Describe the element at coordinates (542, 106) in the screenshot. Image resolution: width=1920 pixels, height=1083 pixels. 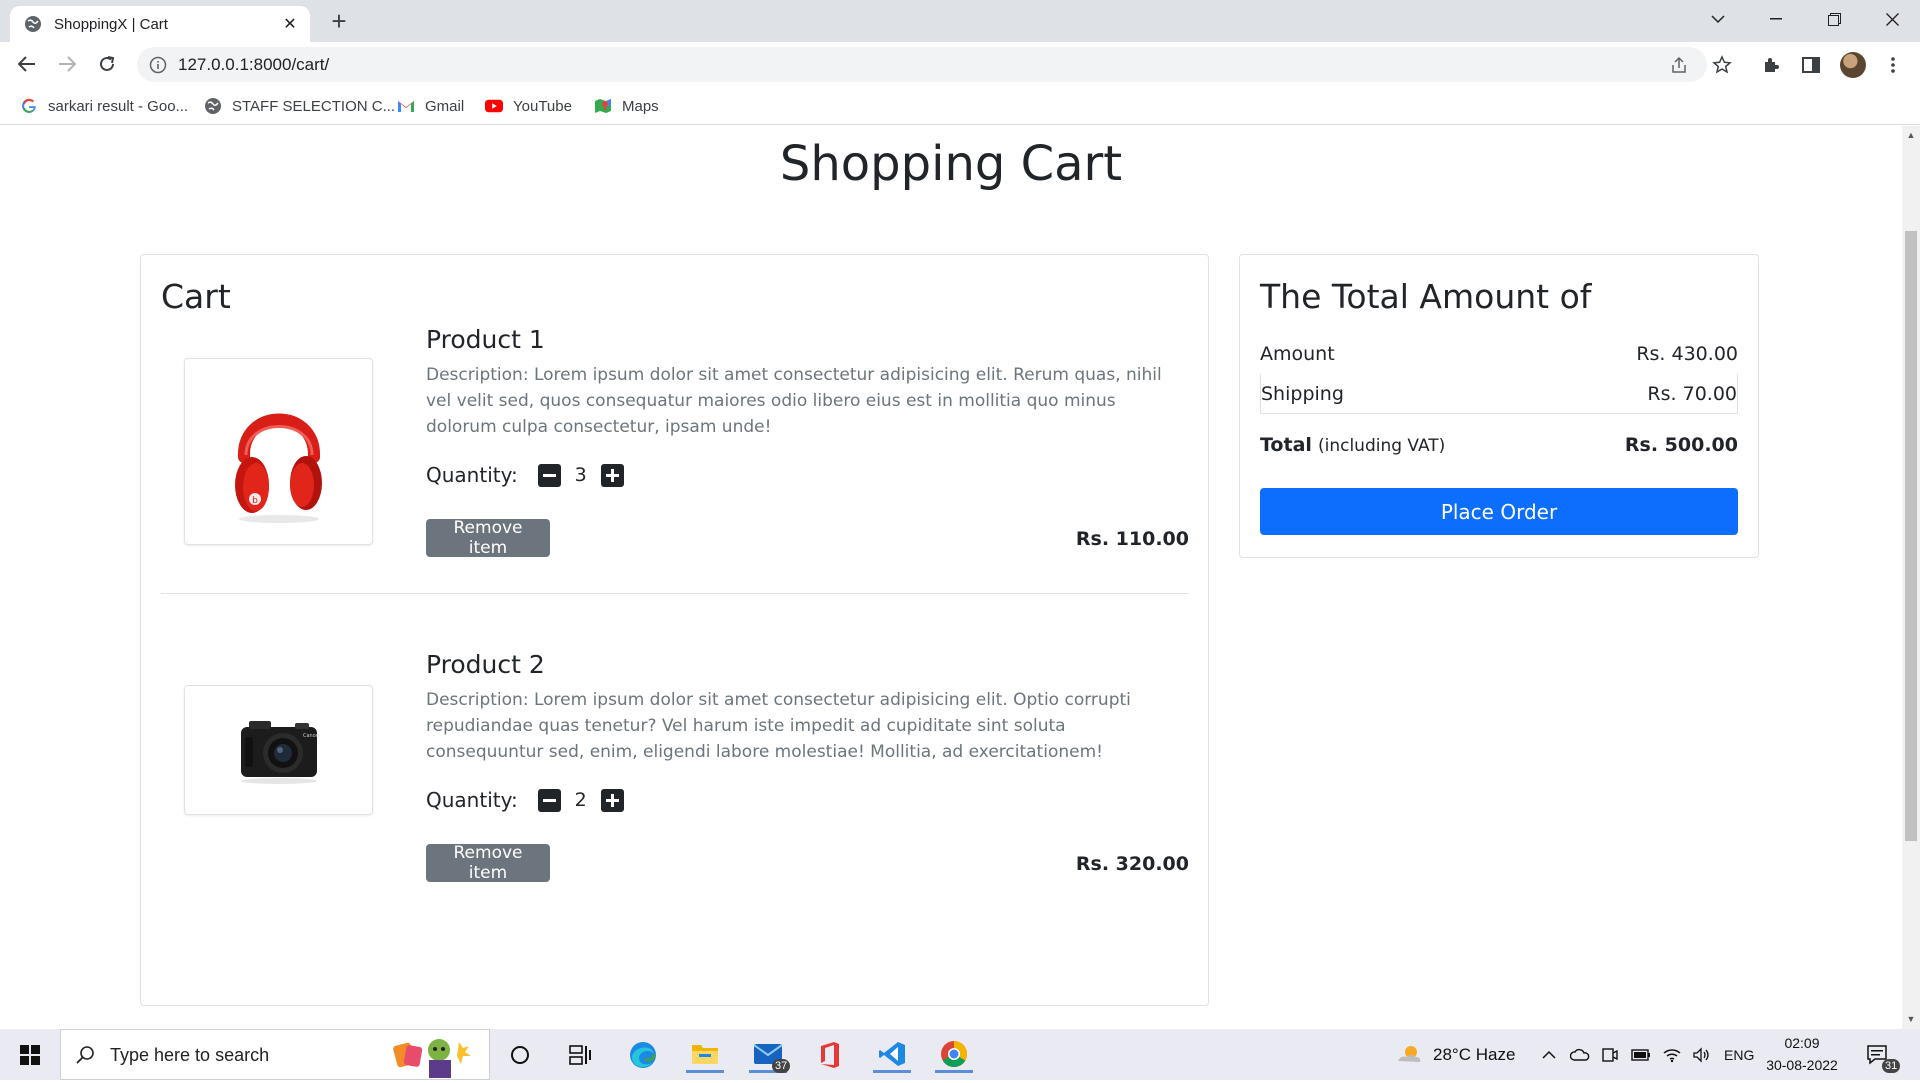
I see `bookmark-label: YouTube` at that location.